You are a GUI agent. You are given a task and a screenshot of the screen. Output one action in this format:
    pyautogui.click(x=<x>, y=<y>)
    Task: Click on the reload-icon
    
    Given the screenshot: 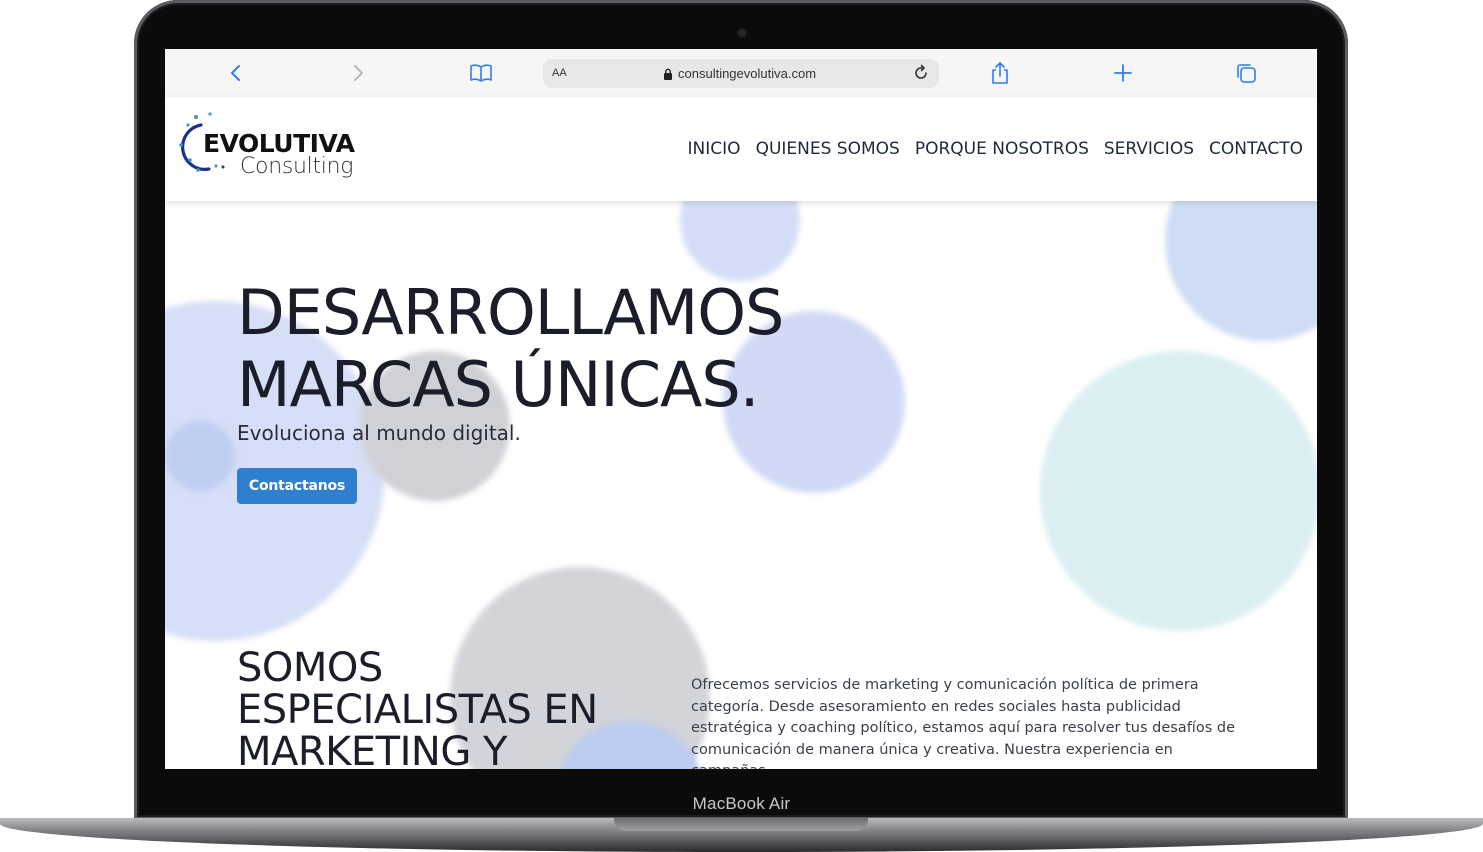 What is the action you would take?
    pyautogui.click(x=921, y=71)
    